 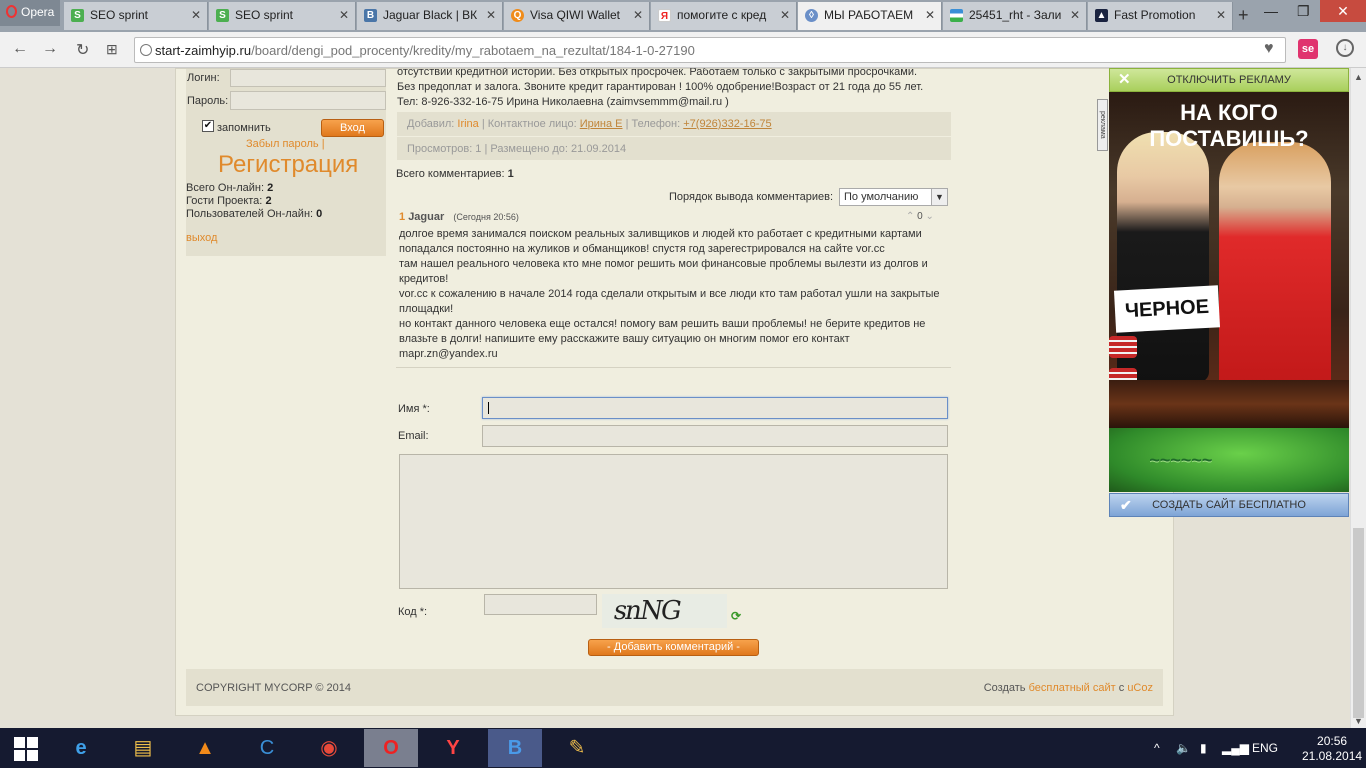 I want to click on yandex-icon: Я, so click(x=664, y=15).